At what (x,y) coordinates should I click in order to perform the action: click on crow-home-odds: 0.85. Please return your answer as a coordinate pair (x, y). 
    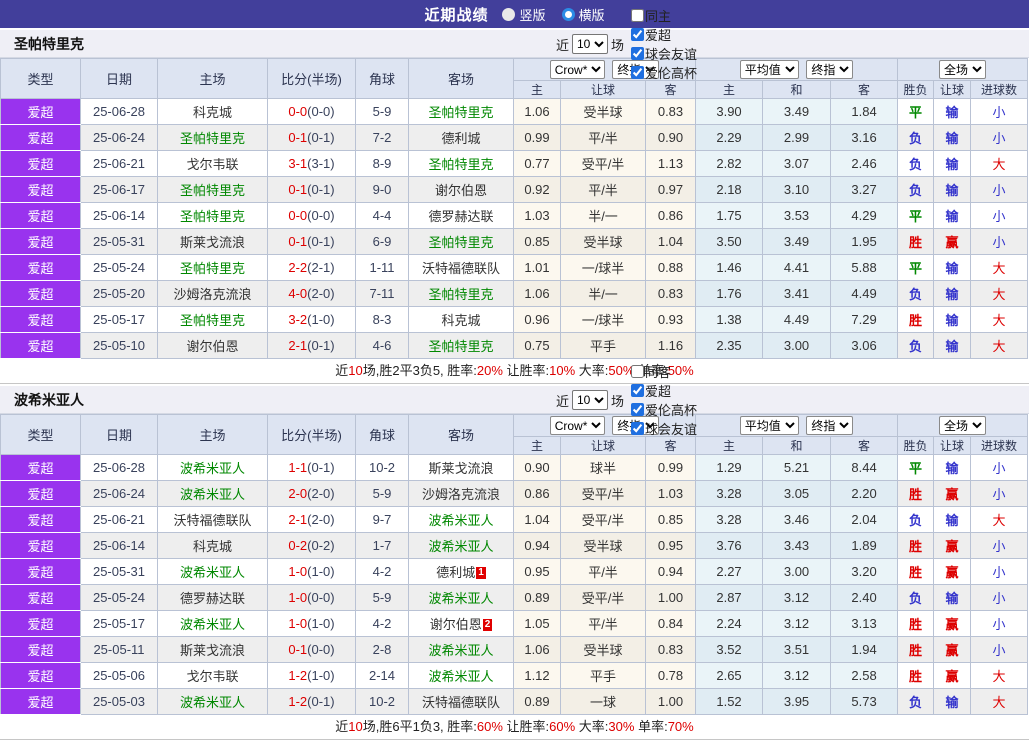
    Looking at the image, I should click on (537, 241).